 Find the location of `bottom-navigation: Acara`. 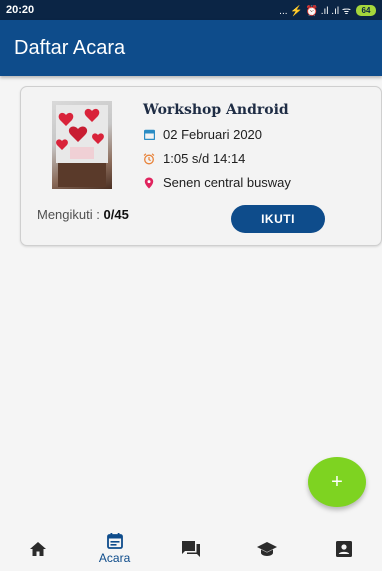

bottom-navigation: Acara is located at coordinates (191, 548).